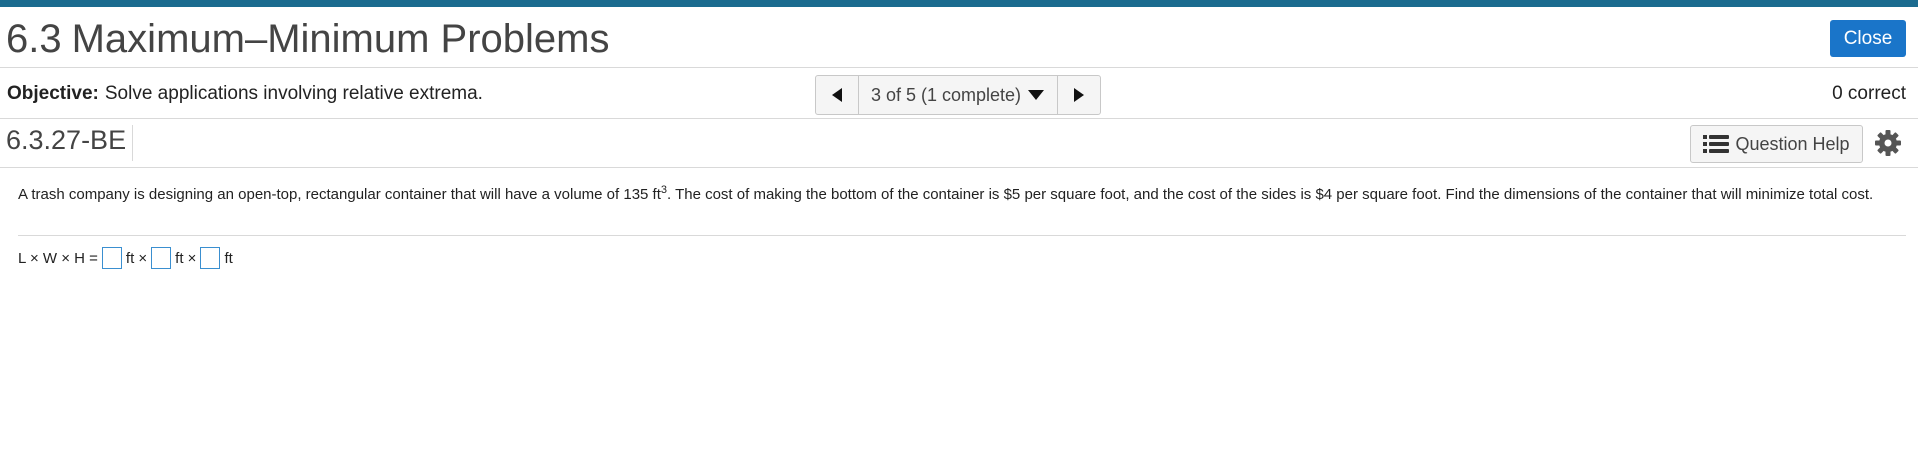  I want to click on width-unit: ft ×, so click(186, 258).